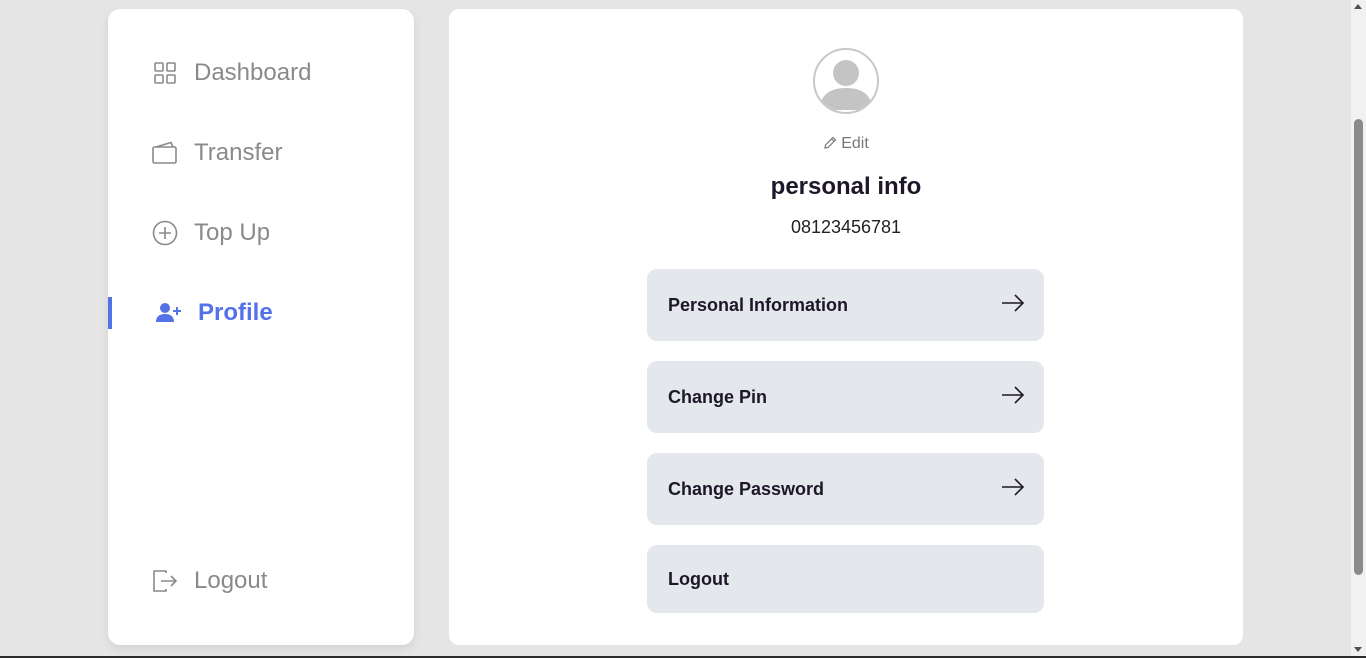  I want to click on sidebar-item-label: Profile, so click(235, 312).